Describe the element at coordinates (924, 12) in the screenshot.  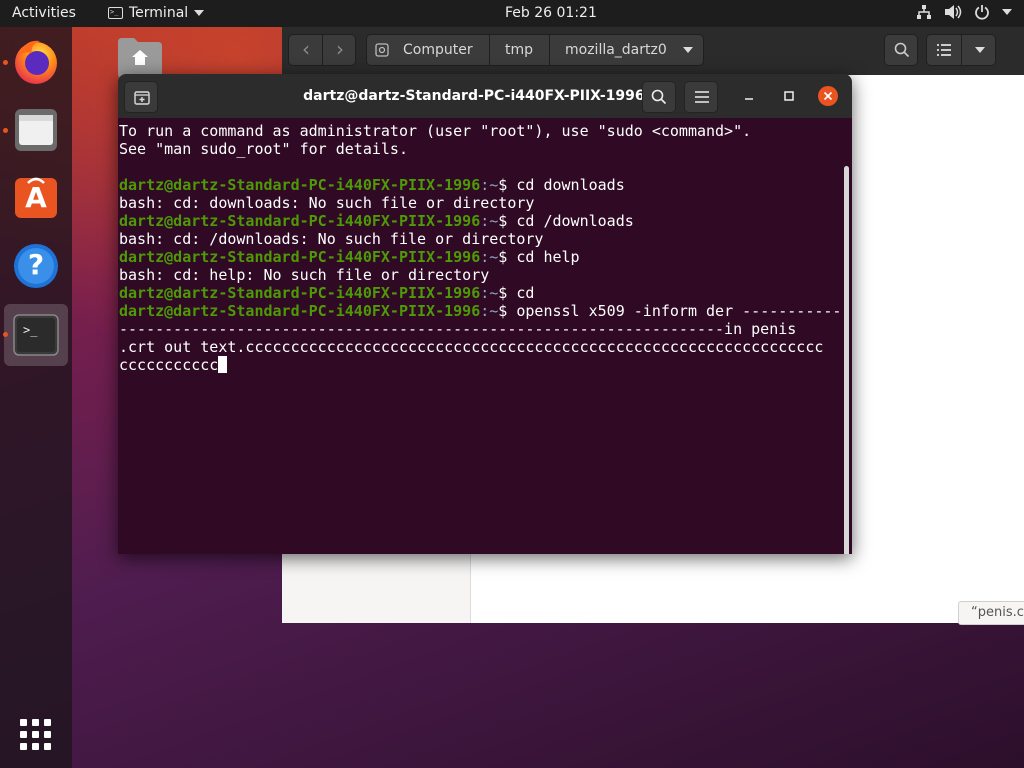
I see `network-icon` at that location.